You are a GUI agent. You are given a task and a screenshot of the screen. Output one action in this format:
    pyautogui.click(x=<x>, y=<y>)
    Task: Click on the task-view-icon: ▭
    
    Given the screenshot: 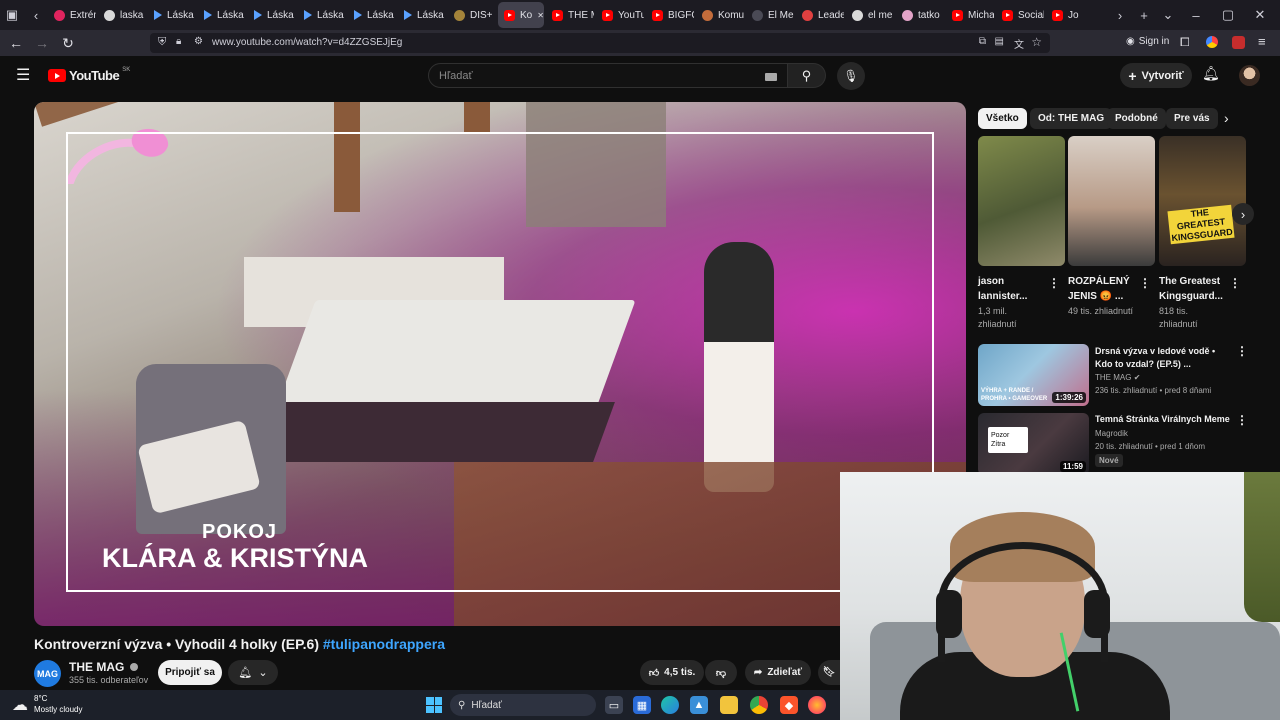 What is the action you would take?
    pyautogui.click(x=614, y=705)
    